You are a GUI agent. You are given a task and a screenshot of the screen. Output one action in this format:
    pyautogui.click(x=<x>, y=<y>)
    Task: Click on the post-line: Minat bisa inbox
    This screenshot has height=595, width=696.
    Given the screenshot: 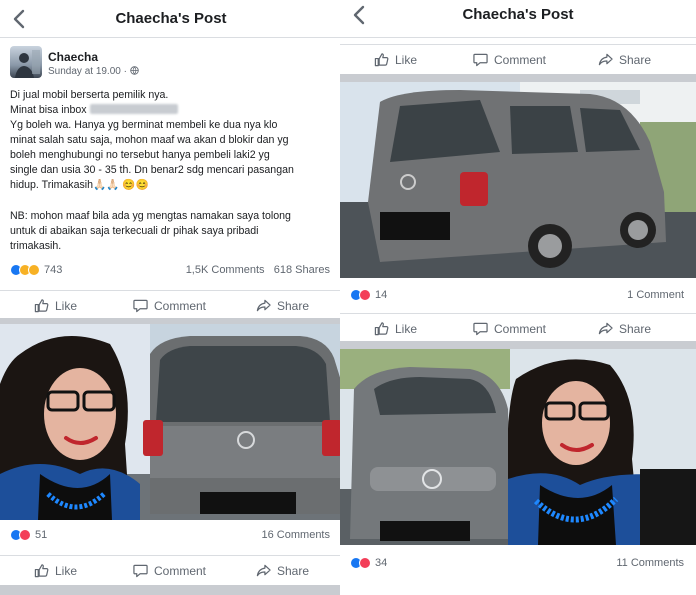 What is the action you would take?
    pyautogui.click(x=173, y=110)
    